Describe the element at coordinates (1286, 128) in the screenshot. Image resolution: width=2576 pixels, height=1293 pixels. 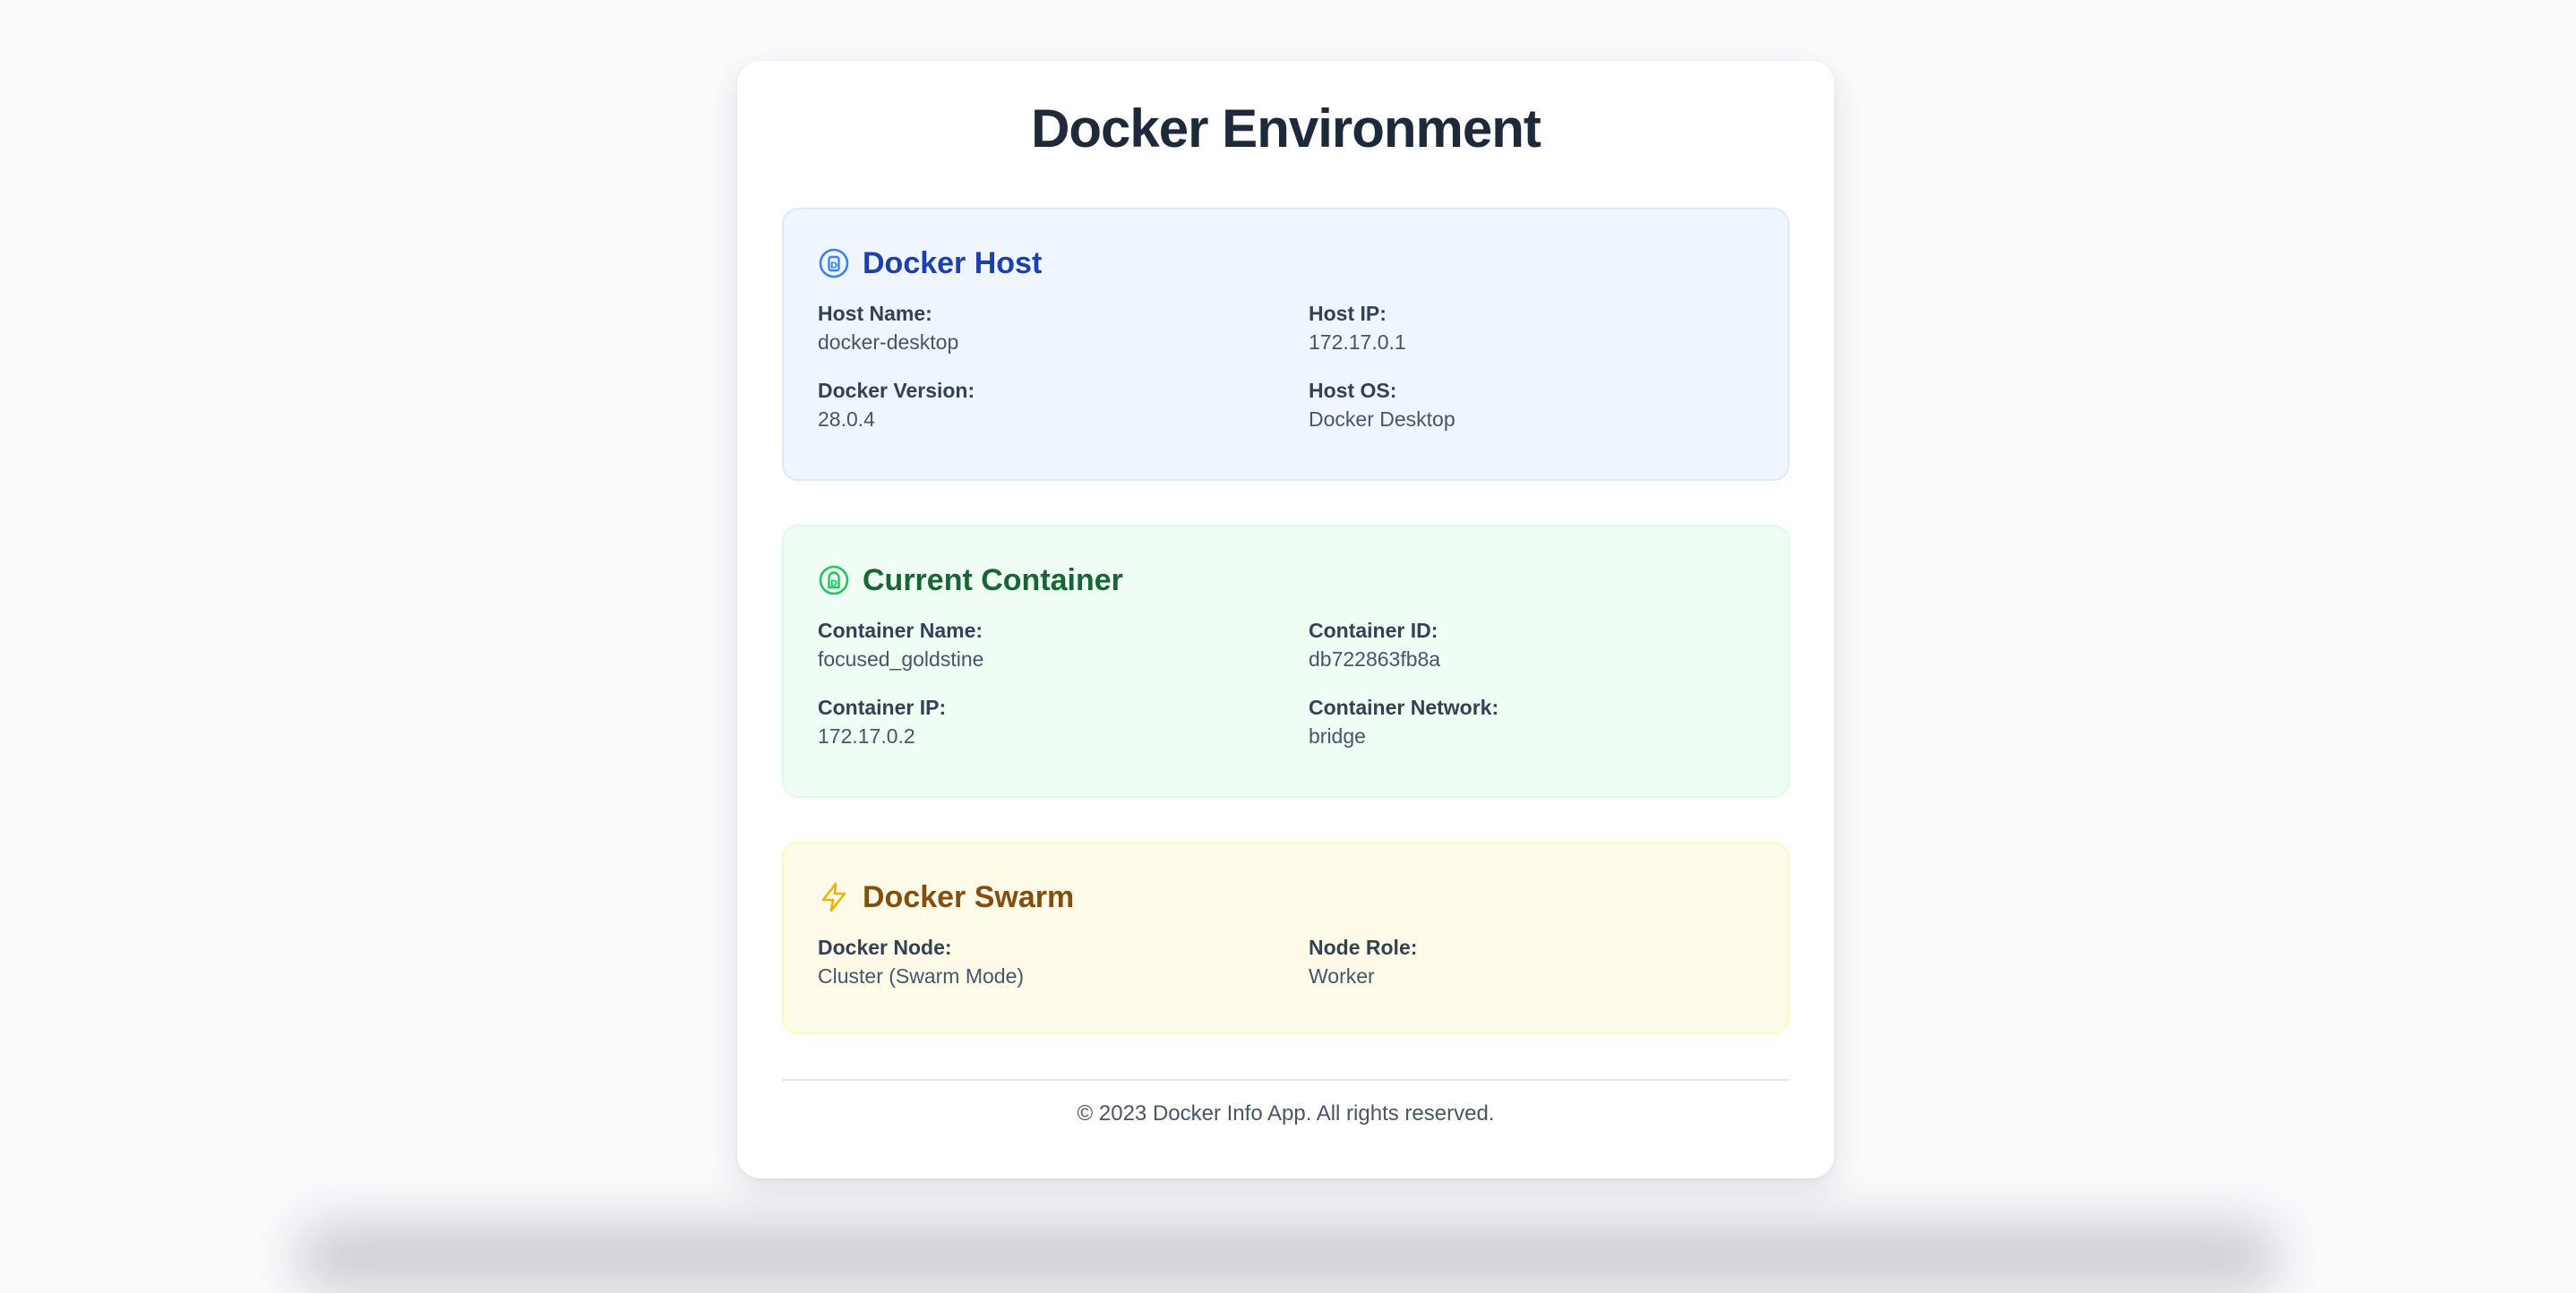
I see `page-title: Docker Environment` at that location.